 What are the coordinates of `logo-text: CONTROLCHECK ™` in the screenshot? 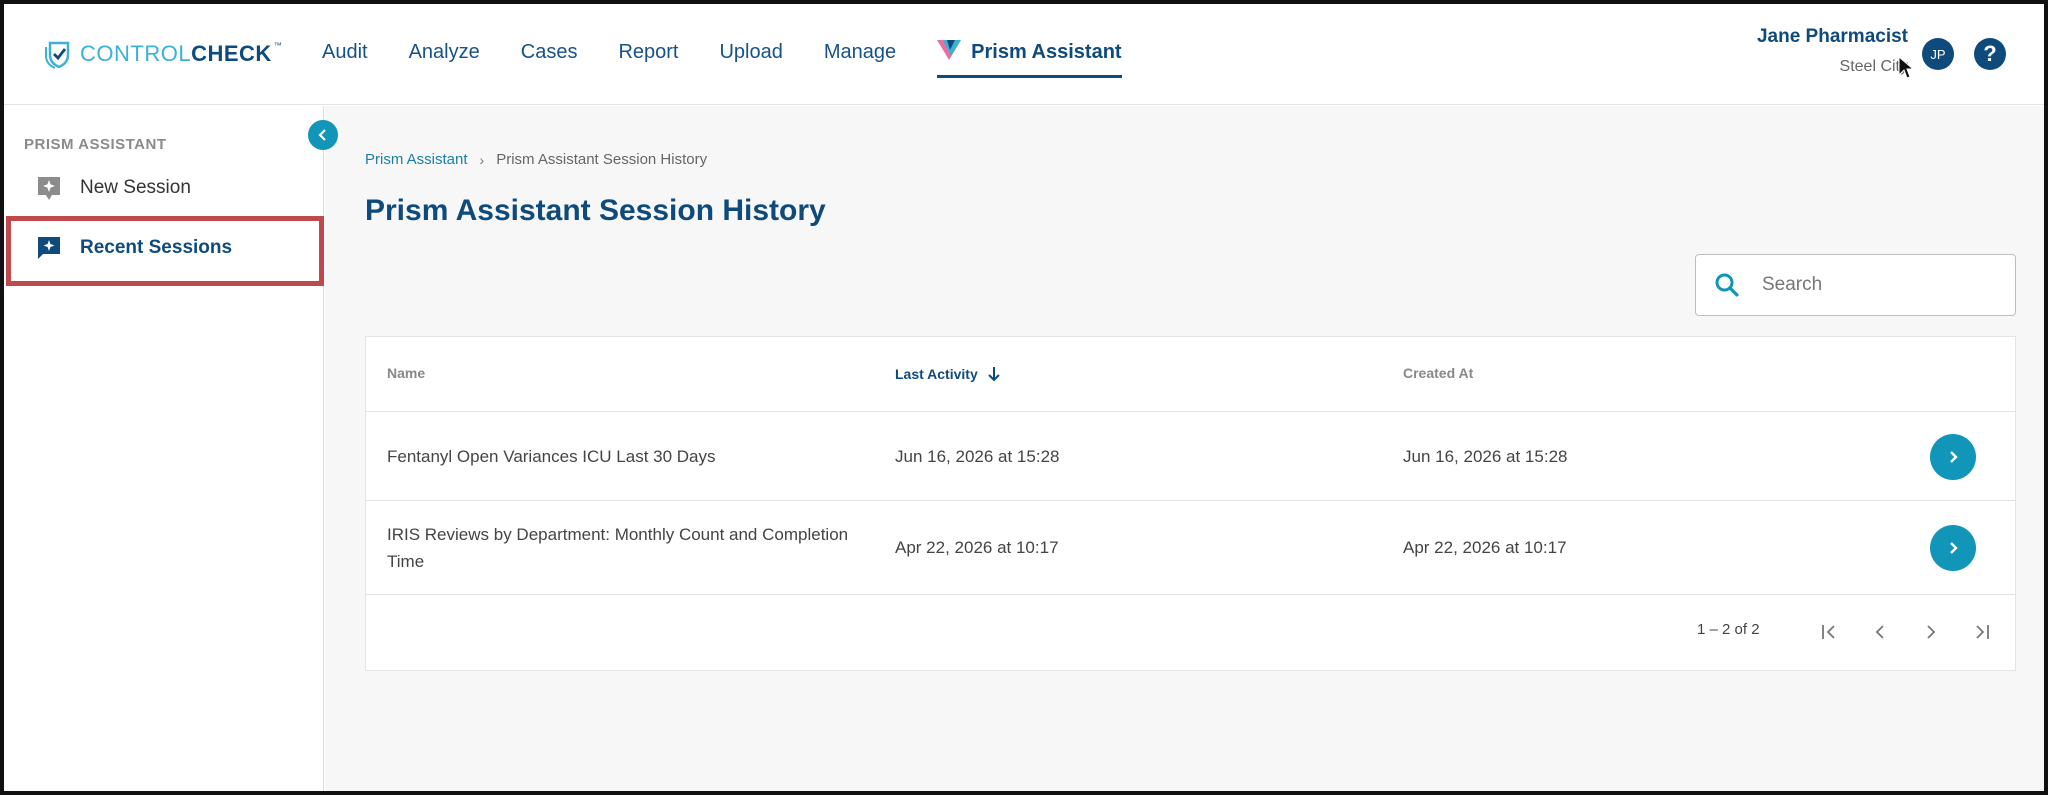 It's located at (181, 53).